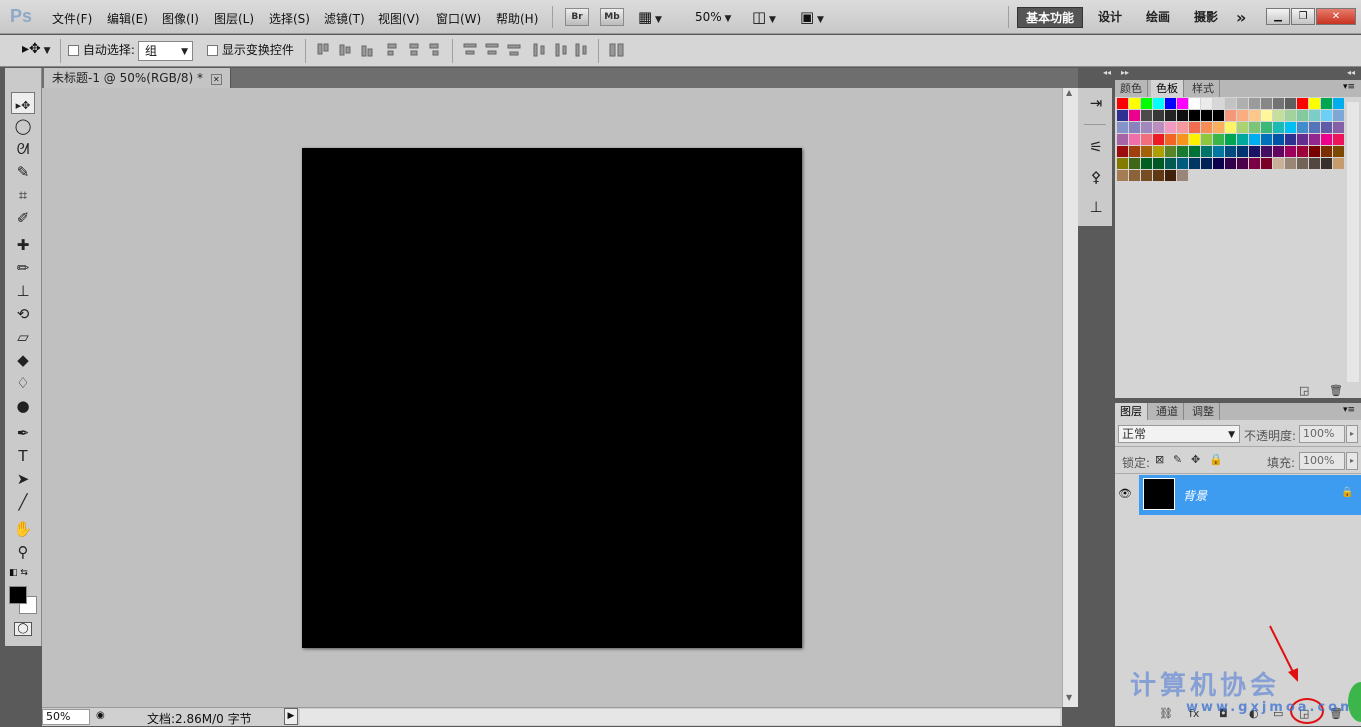 The width and height of the screenshot is (1361, 727). What do you see at coordinates (1096, 178) in the screenshot?
I see `clone-source-icon: ⚴` at bounding box center [1096, 178].